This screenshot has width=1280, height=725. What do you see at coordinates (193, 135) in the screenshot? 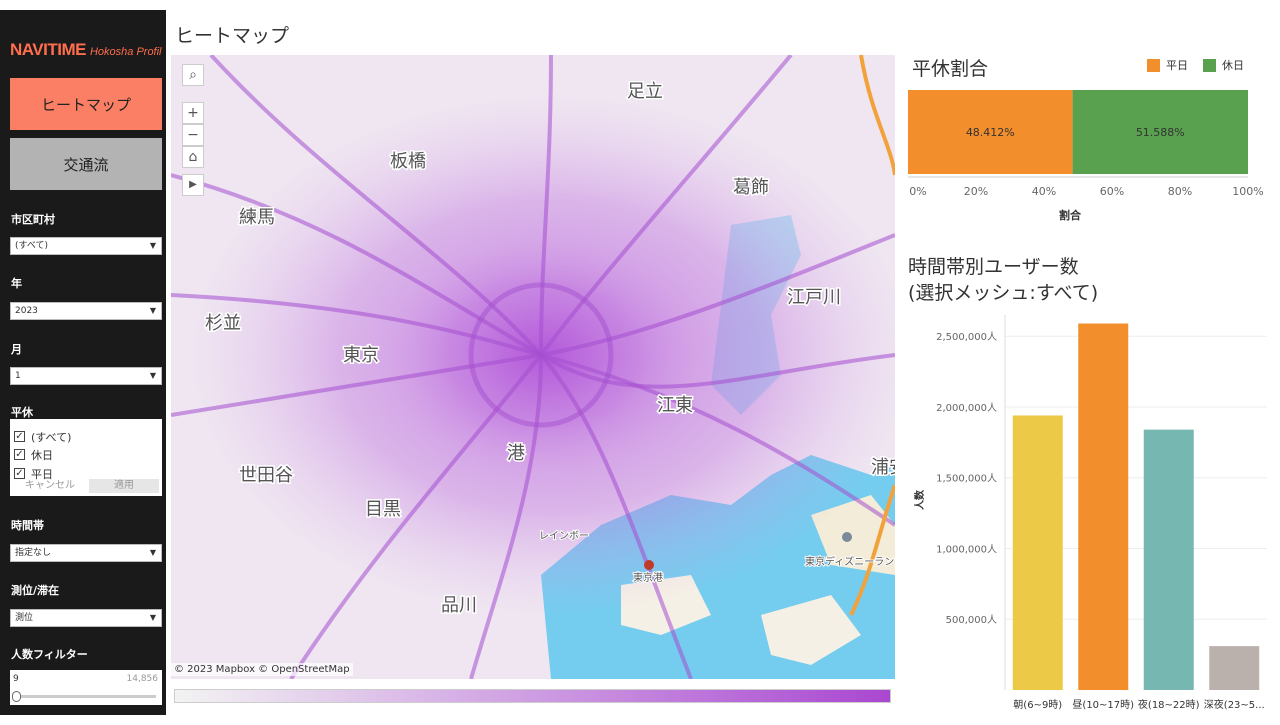
I see `zoom-out-icon: −` at bounding box center [193, 135].